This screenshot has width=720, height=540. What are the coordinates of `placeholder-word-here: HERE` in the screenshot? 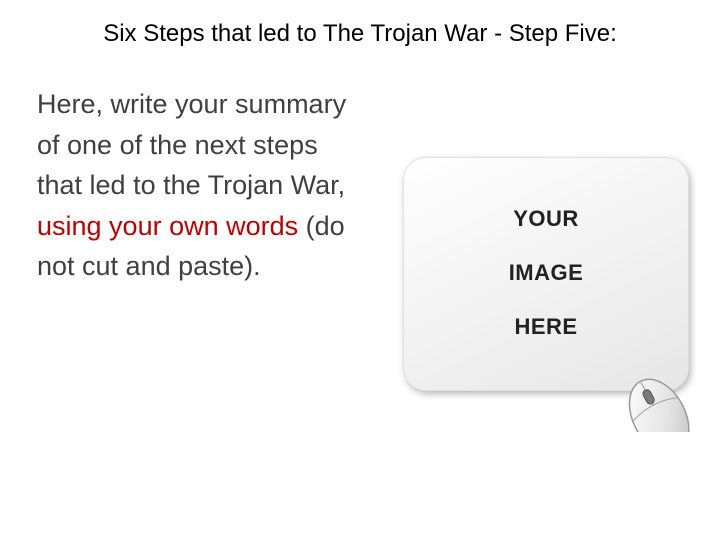 It's located at (546, 326).